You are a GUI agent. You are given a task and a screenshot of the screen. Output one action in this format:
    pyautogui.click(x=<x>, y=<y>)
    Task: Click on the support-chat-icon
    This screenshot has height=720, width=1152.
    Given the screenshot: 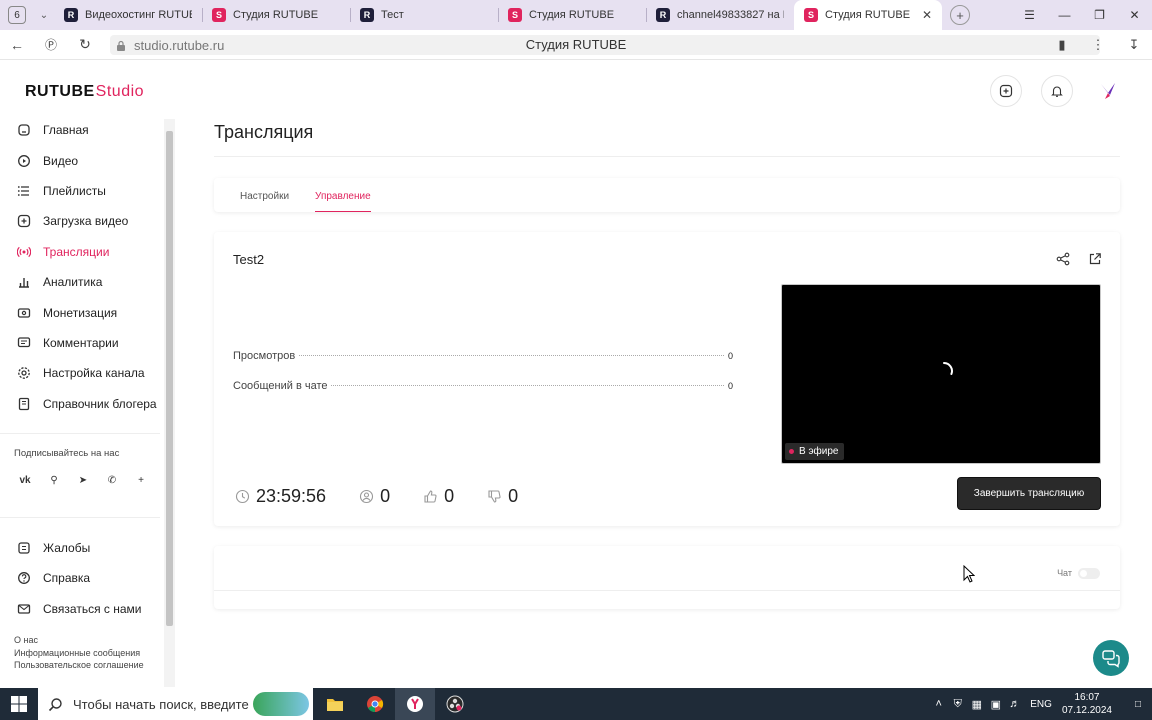 What is the action you would take?
    pyautogui.click(x=1111, y=659)
    